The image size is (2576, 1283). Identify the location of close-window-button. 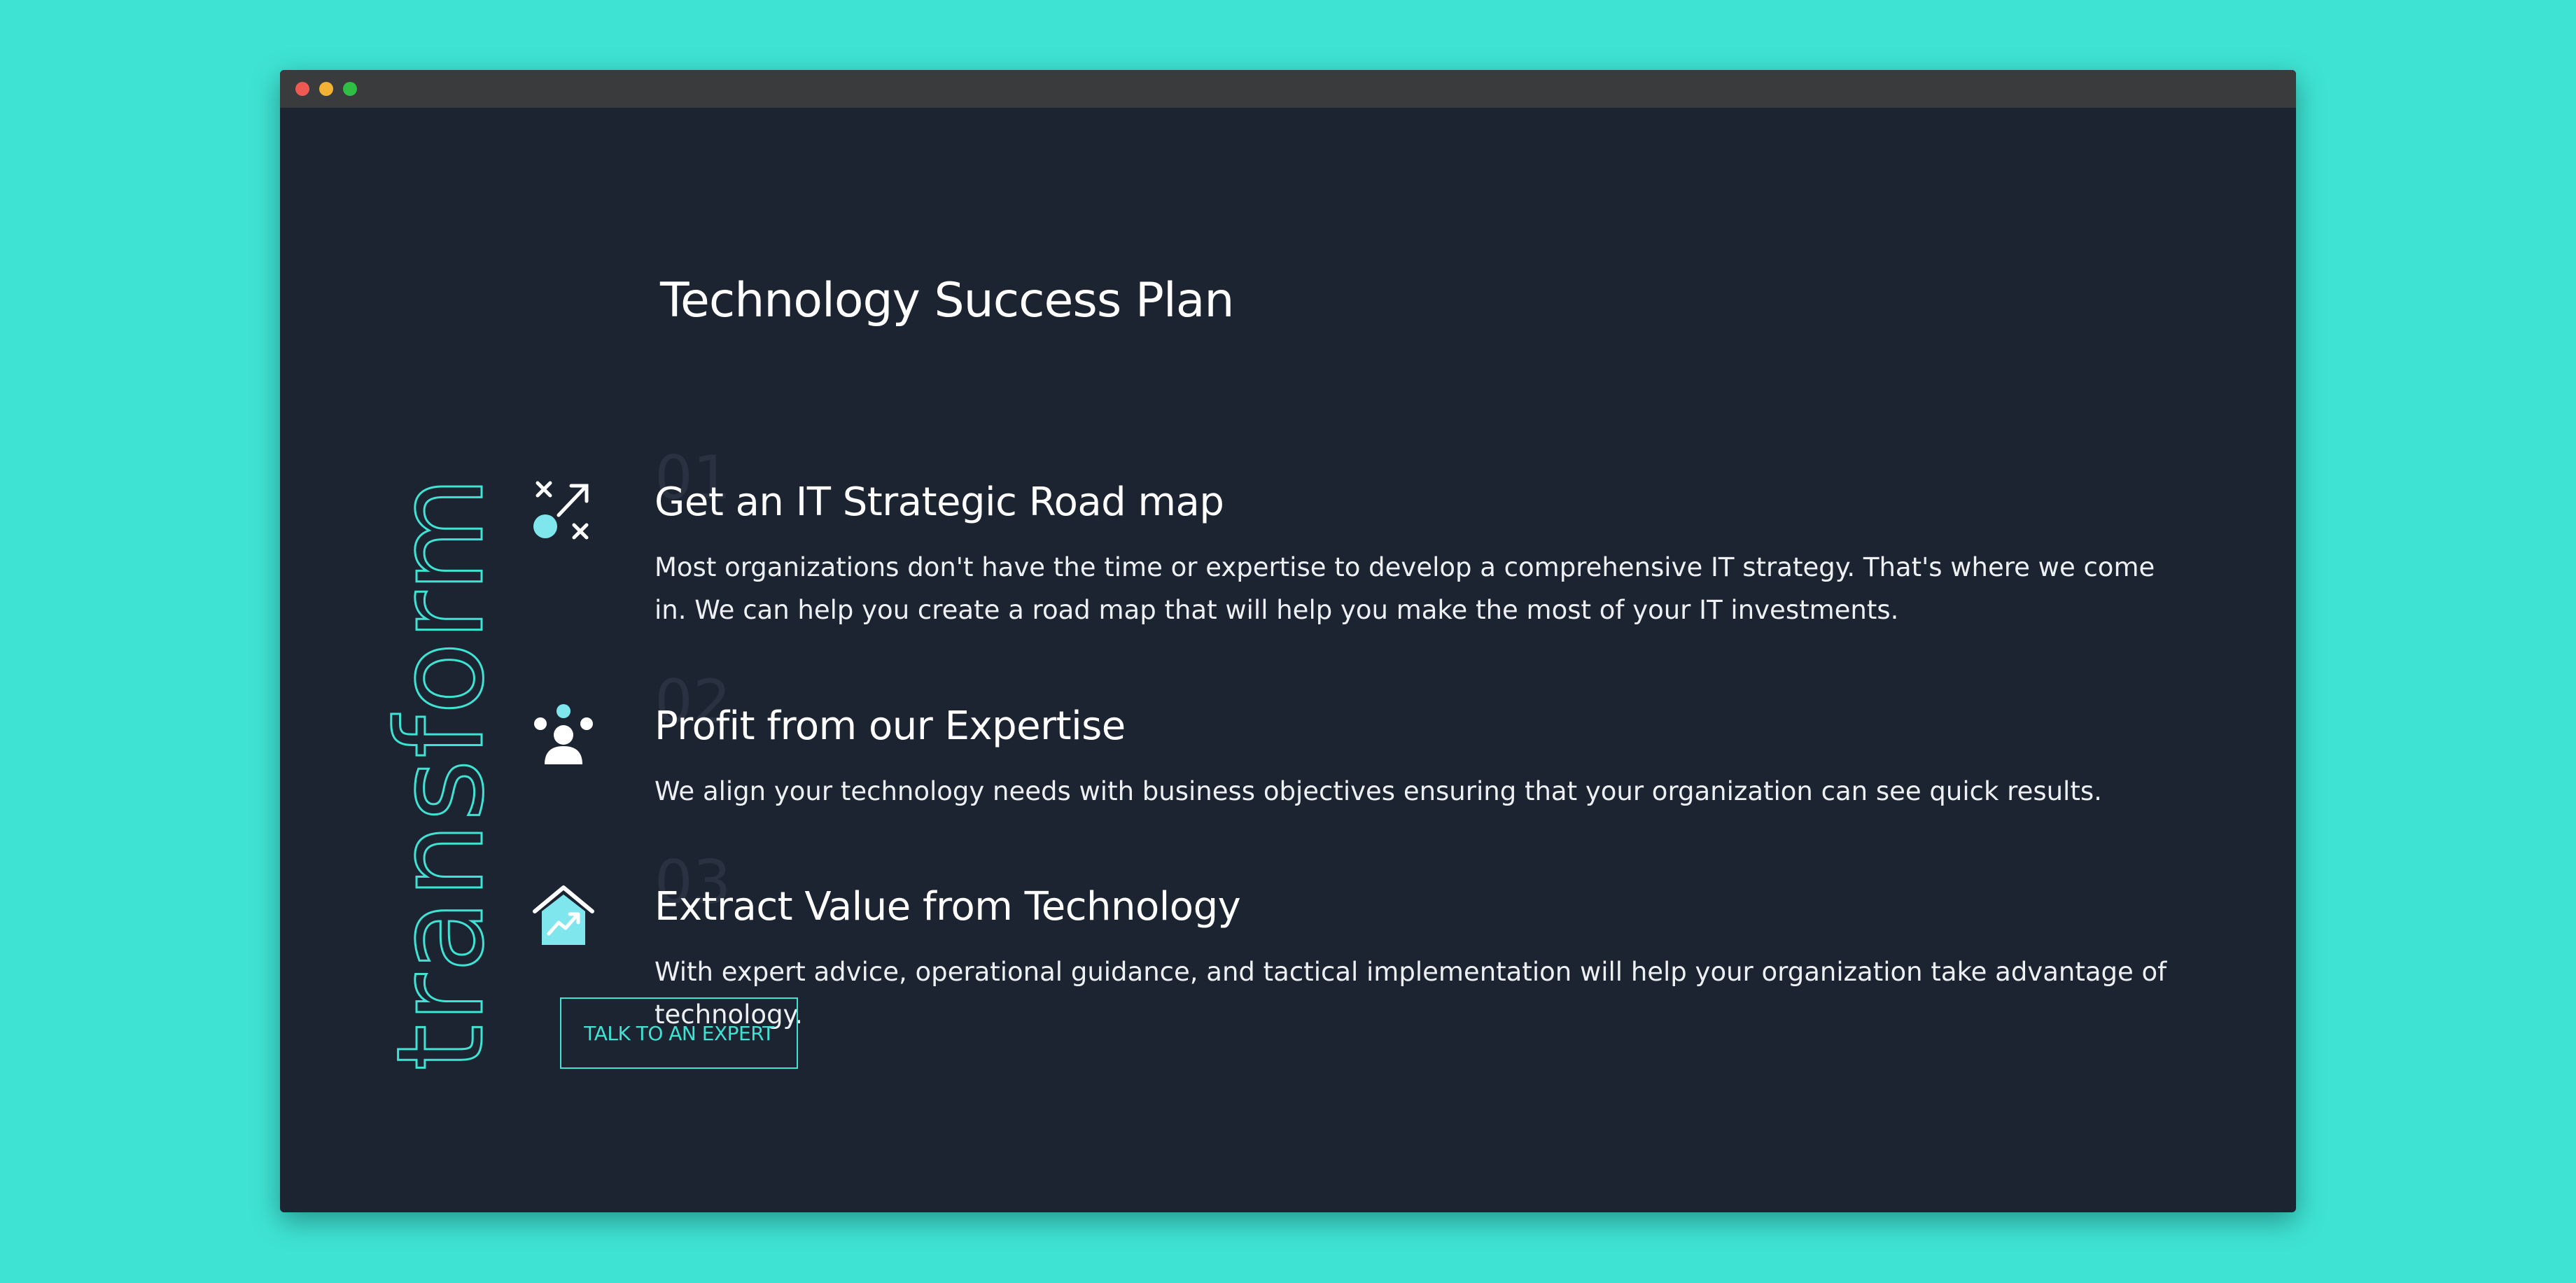
(302, 89).